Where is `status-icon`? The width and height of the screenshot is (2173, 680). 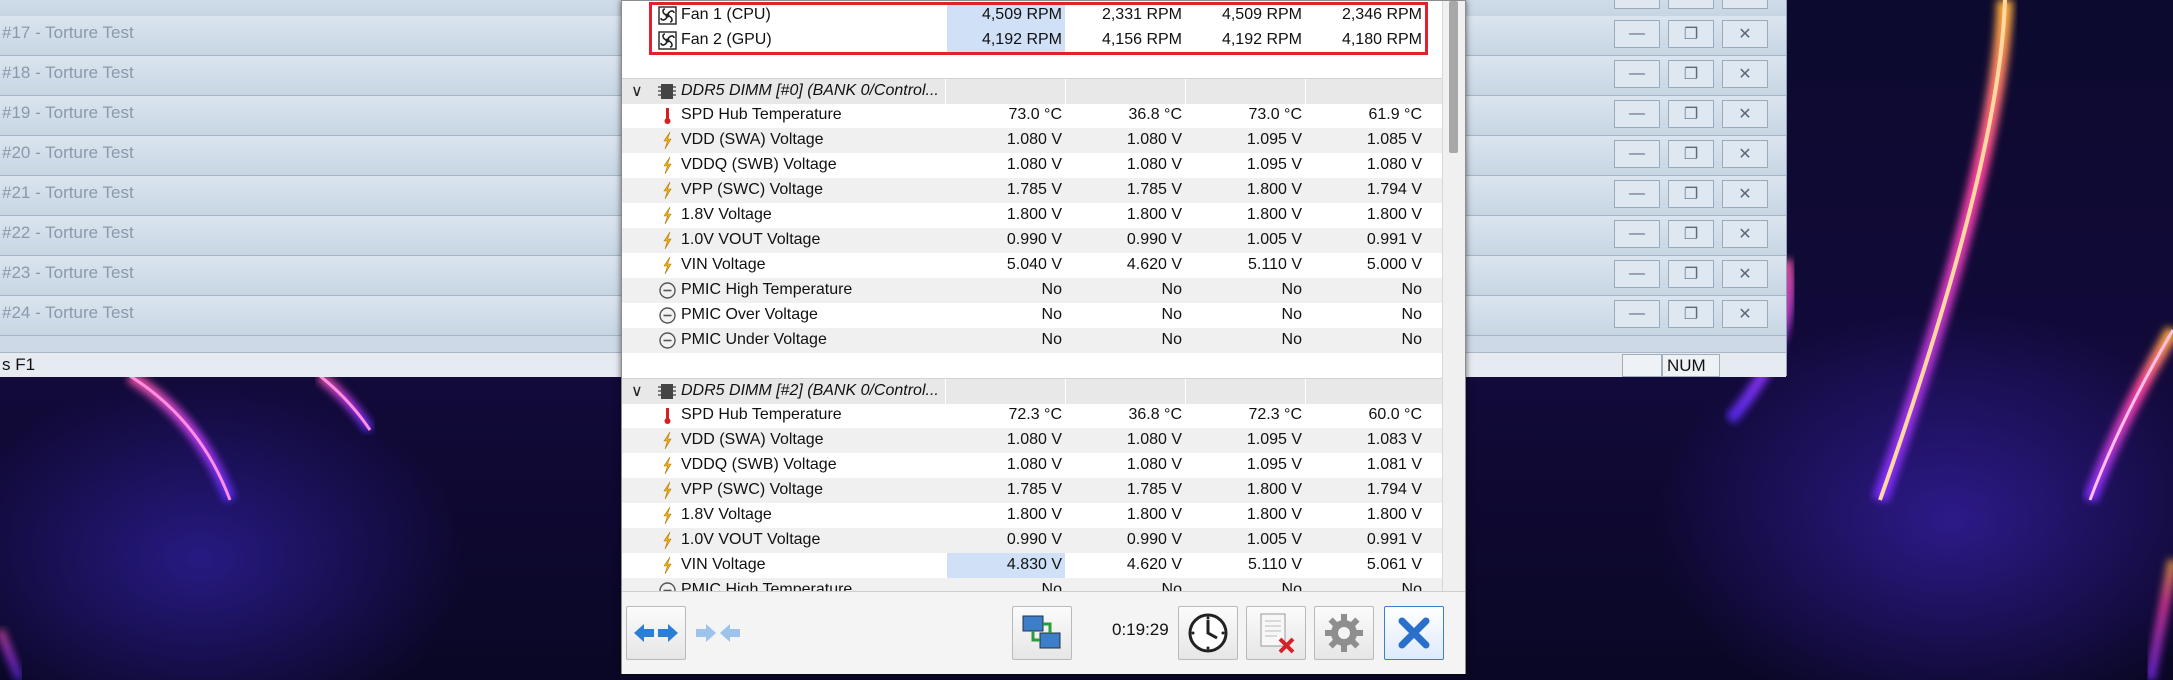
status-icon is located at coordinates (667, 315).